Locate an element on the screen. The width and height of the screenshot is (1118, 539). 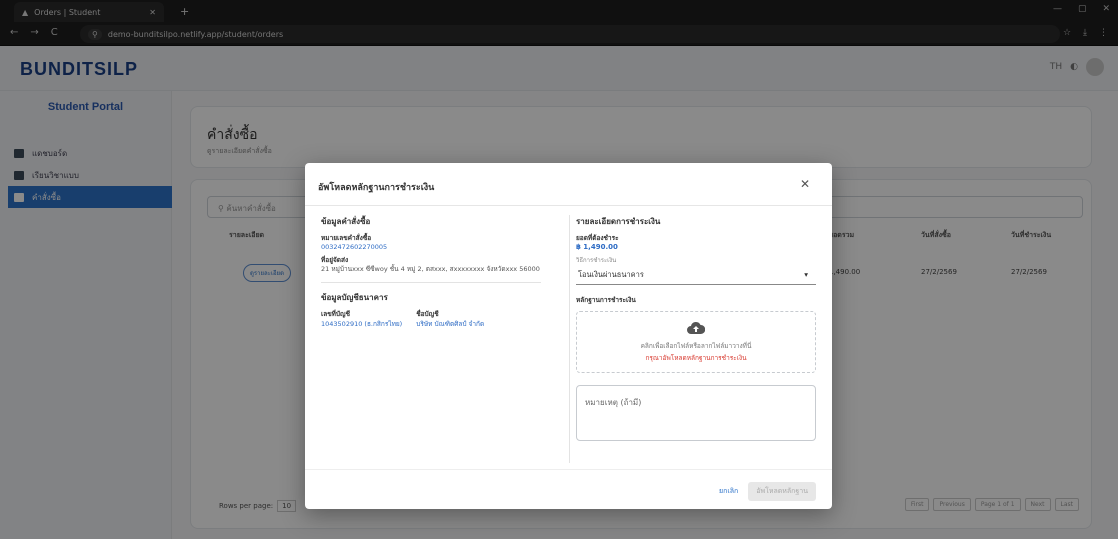
amount-value: ฿ 1,490.00 is located at coordinates (597, 247).